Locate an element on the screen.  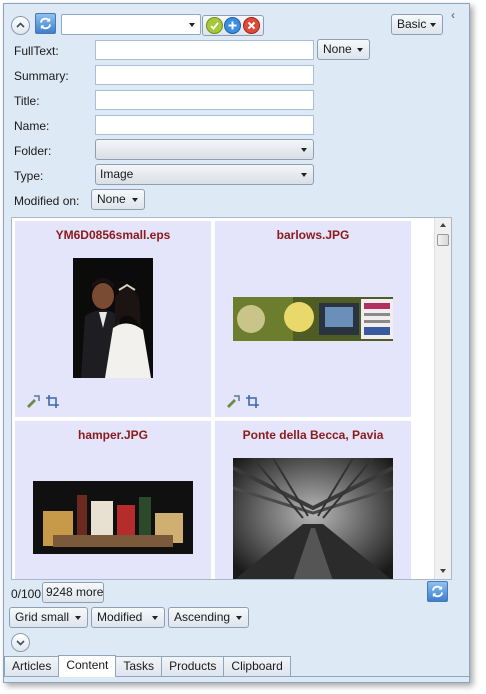
load-more-button: 9248 more is located at coordinates (73, 592).